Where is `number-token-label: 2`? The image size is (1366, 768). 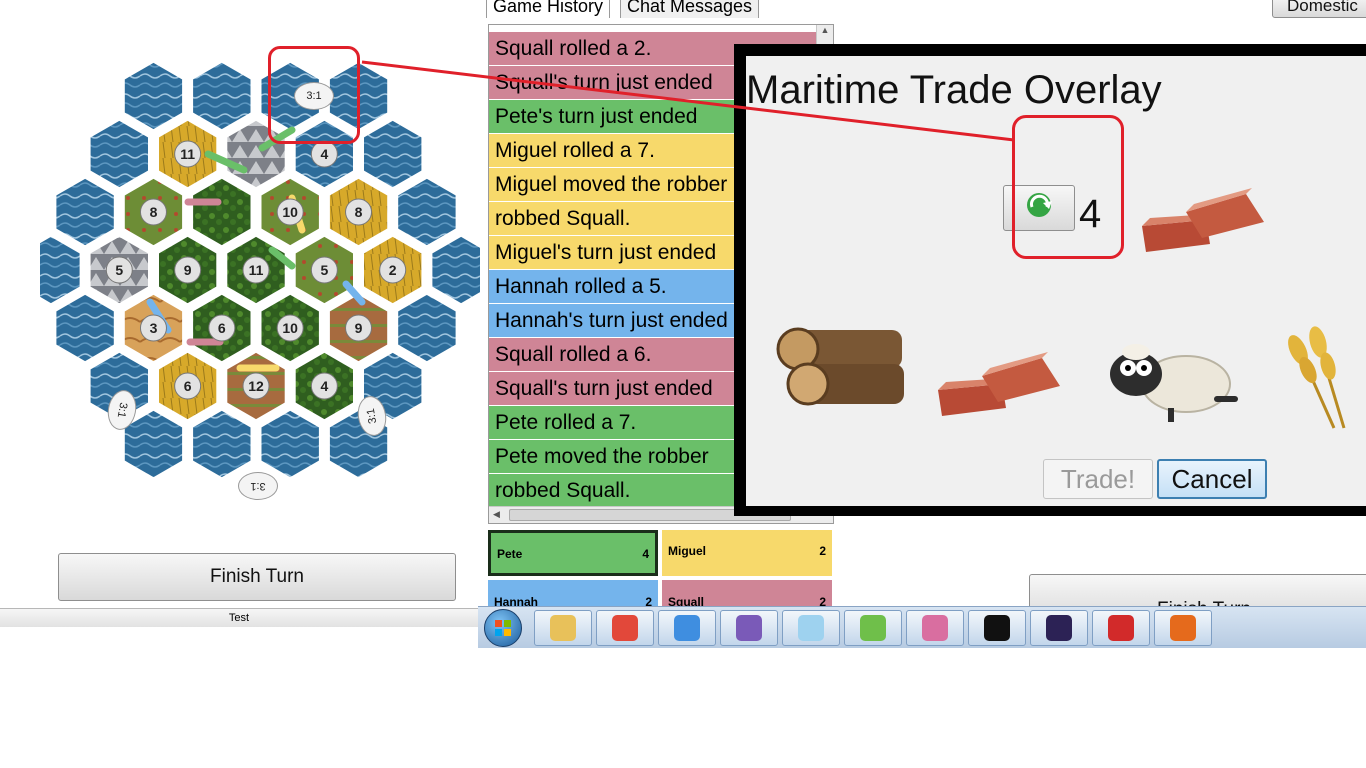
number-token-label: 2 is located at coordinates (393, 270).